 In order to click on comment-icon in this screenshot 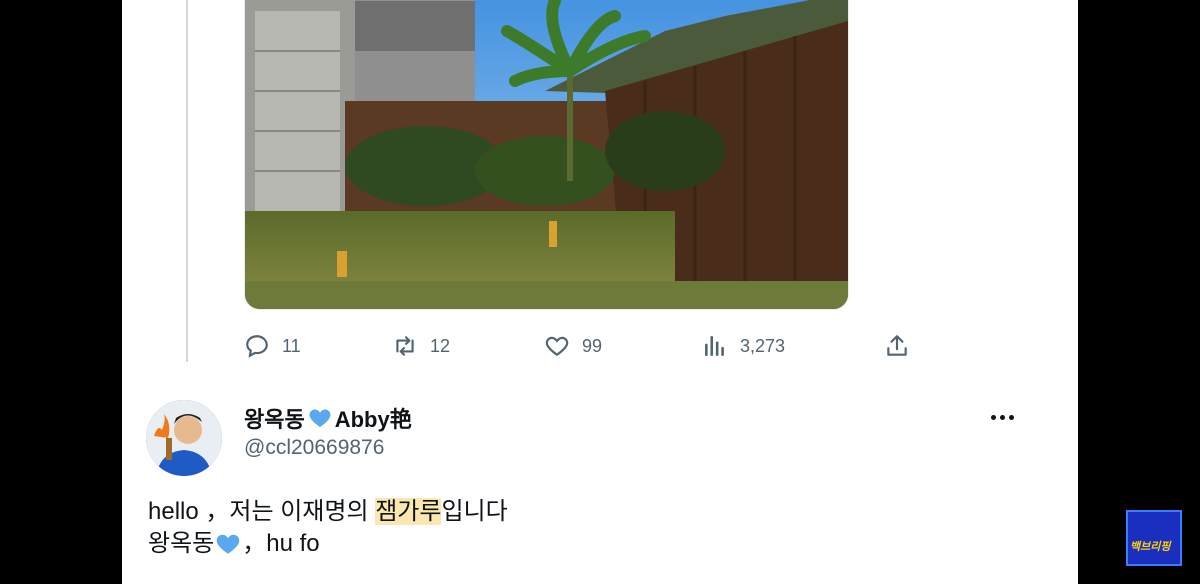, I will do `click(257, 346)`.